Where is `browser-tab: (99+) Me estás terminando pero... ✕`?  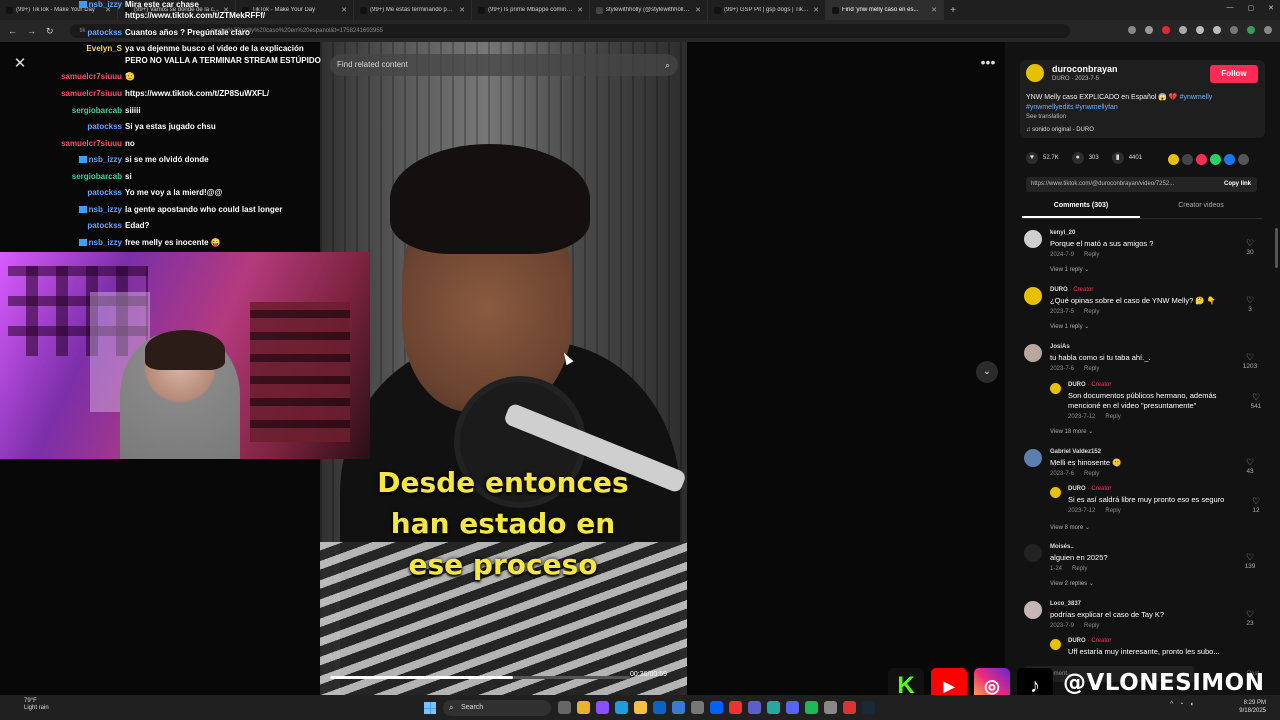
browser-tab: (99+) Me estás terminando pero... ✕ is located at coordinates (413, 10).